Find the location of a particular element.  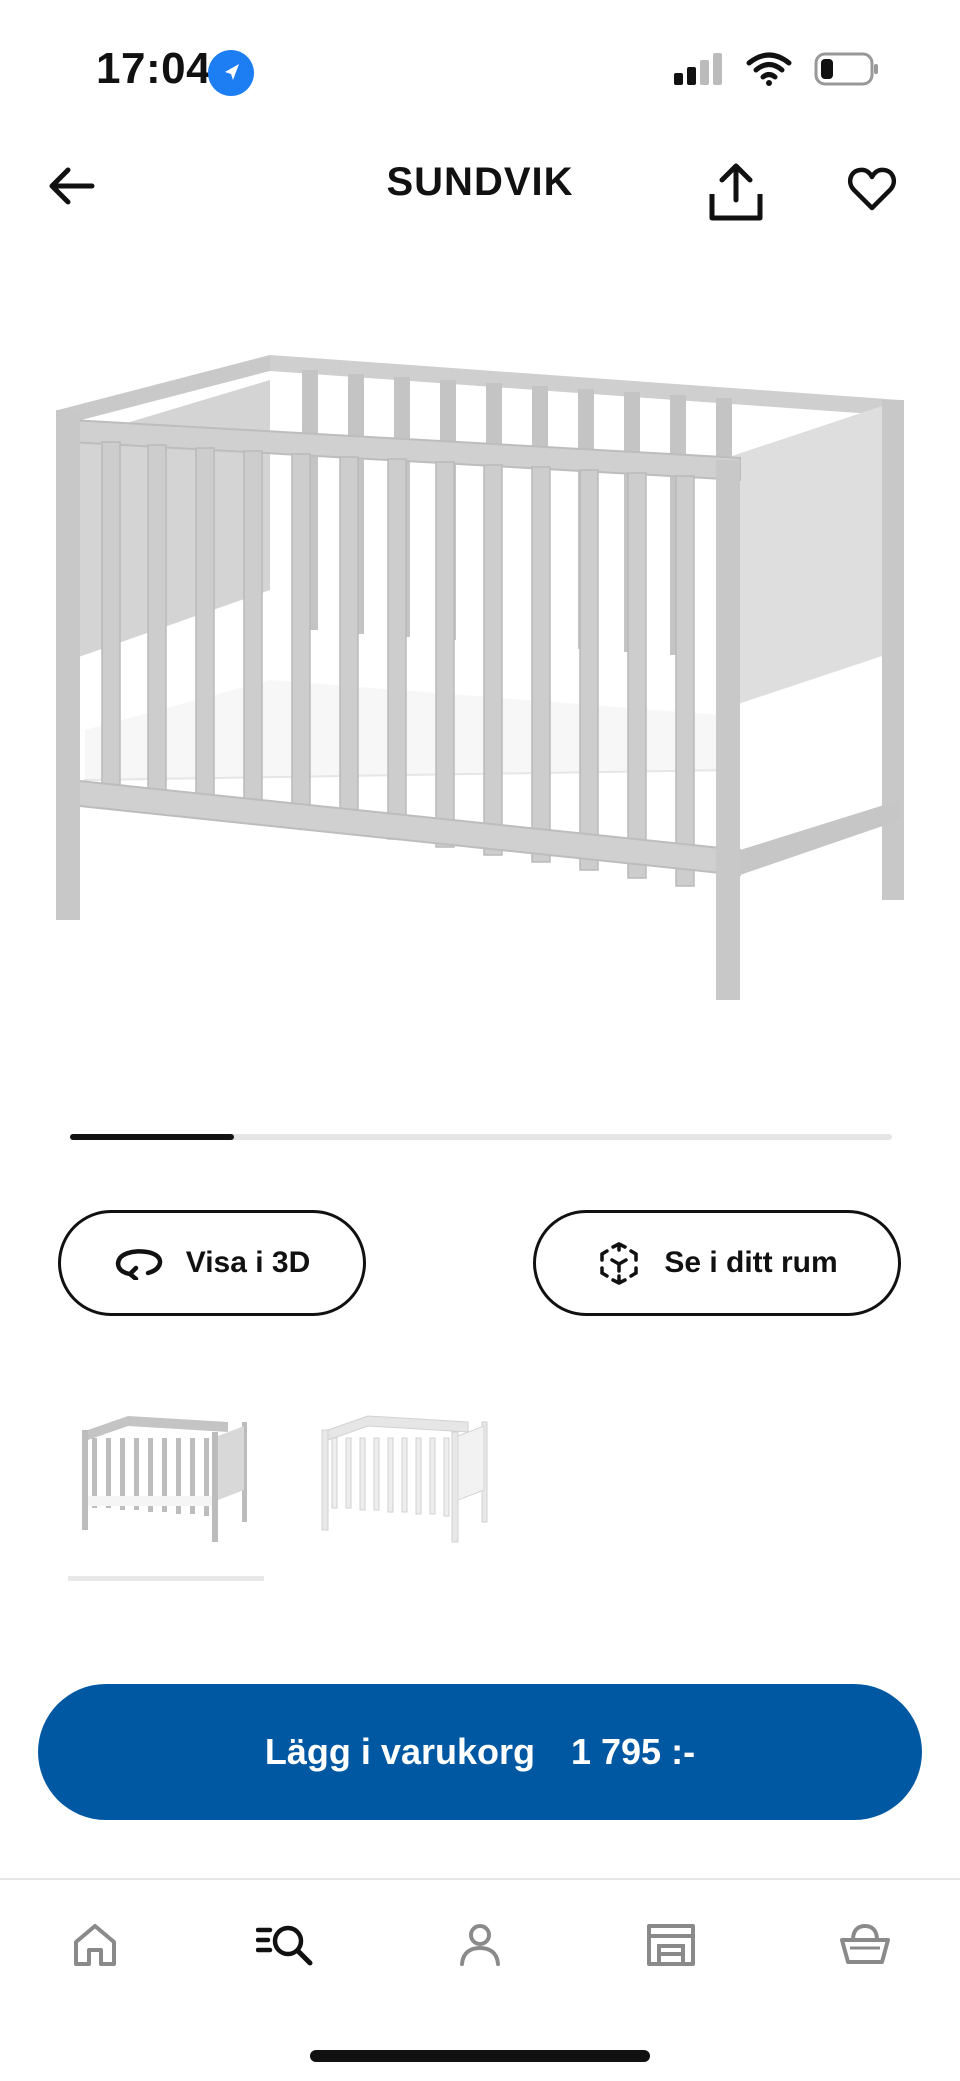

status-time: 17:04 is located at coordinates (154, 68).